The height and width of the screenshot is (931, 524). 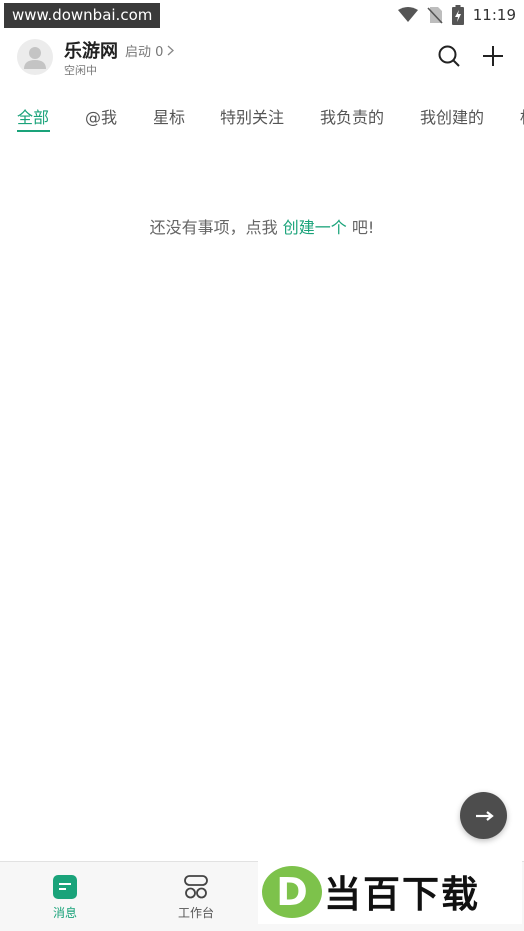 What do you see at coordinates (352, 116) in the screenshot?
I see `tab-assigned-to-me: 我负责的` at bounding box center [352, 116].